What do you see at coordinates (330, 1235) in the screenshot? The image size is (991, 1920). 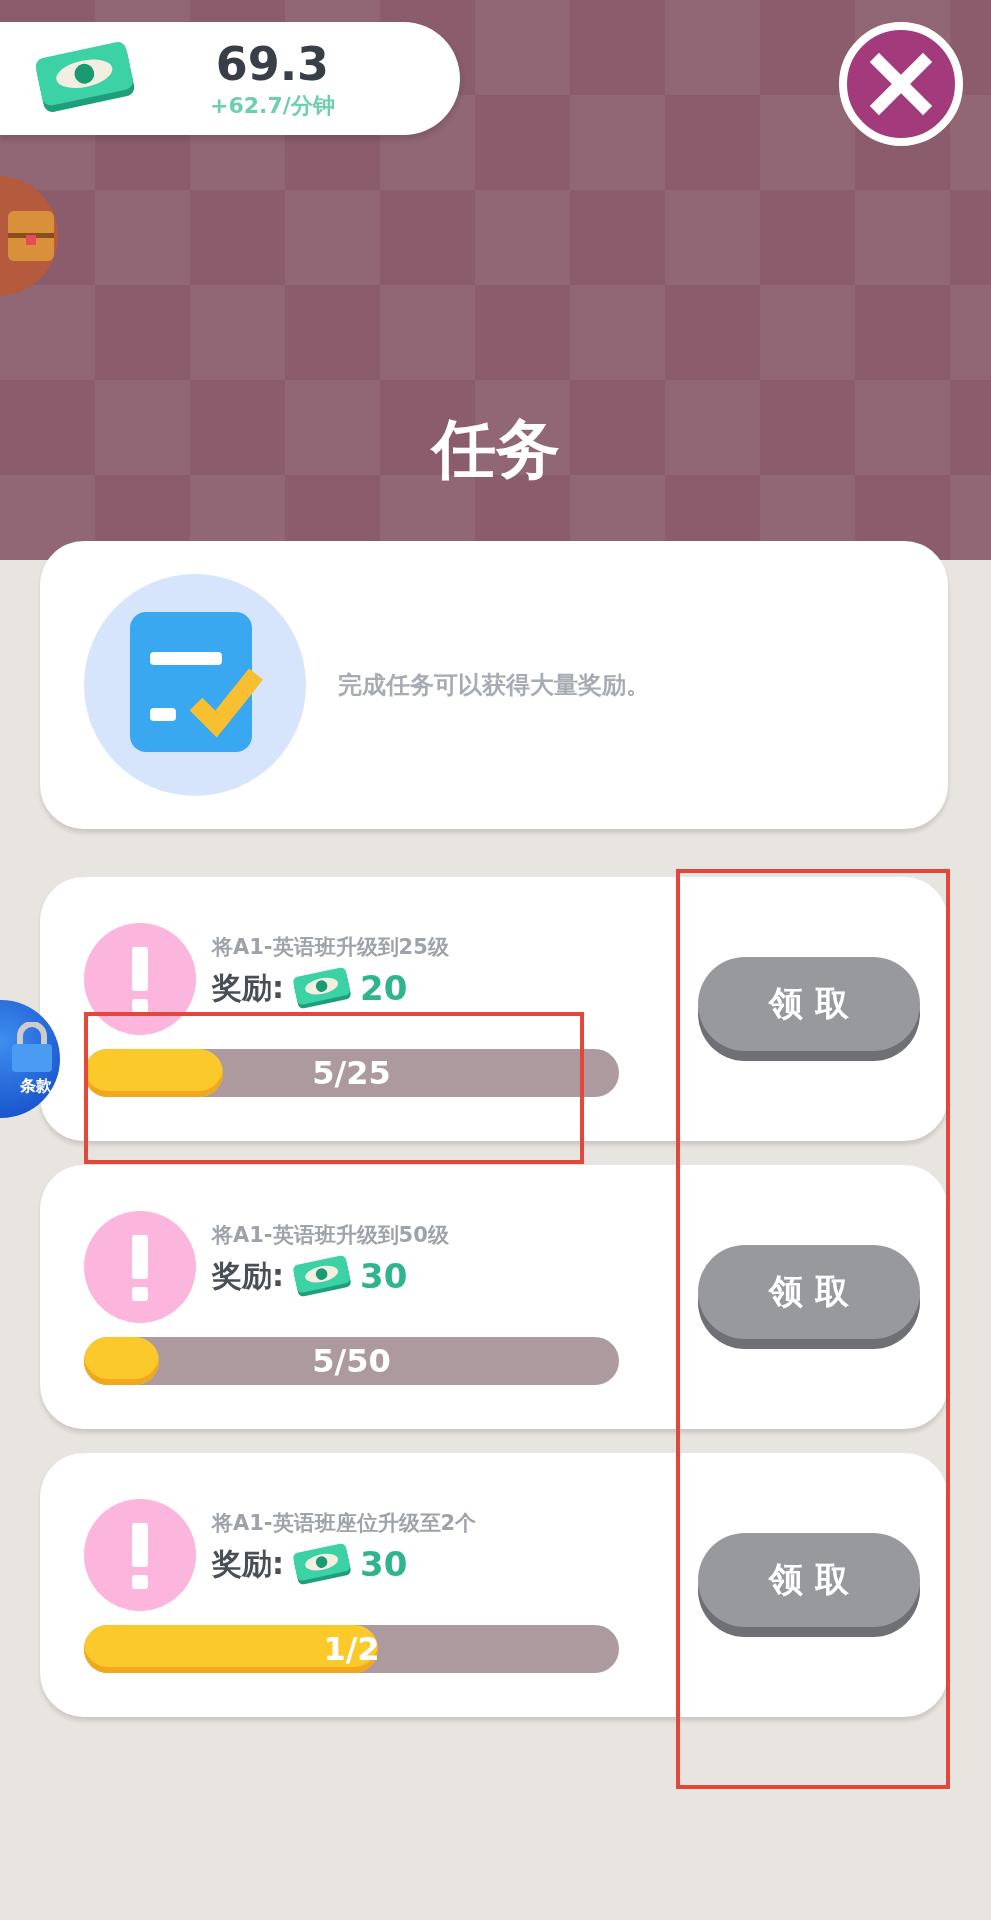 I see `task-title: 将A1-英语班升级到50级` at bounding box center [330, 1235].